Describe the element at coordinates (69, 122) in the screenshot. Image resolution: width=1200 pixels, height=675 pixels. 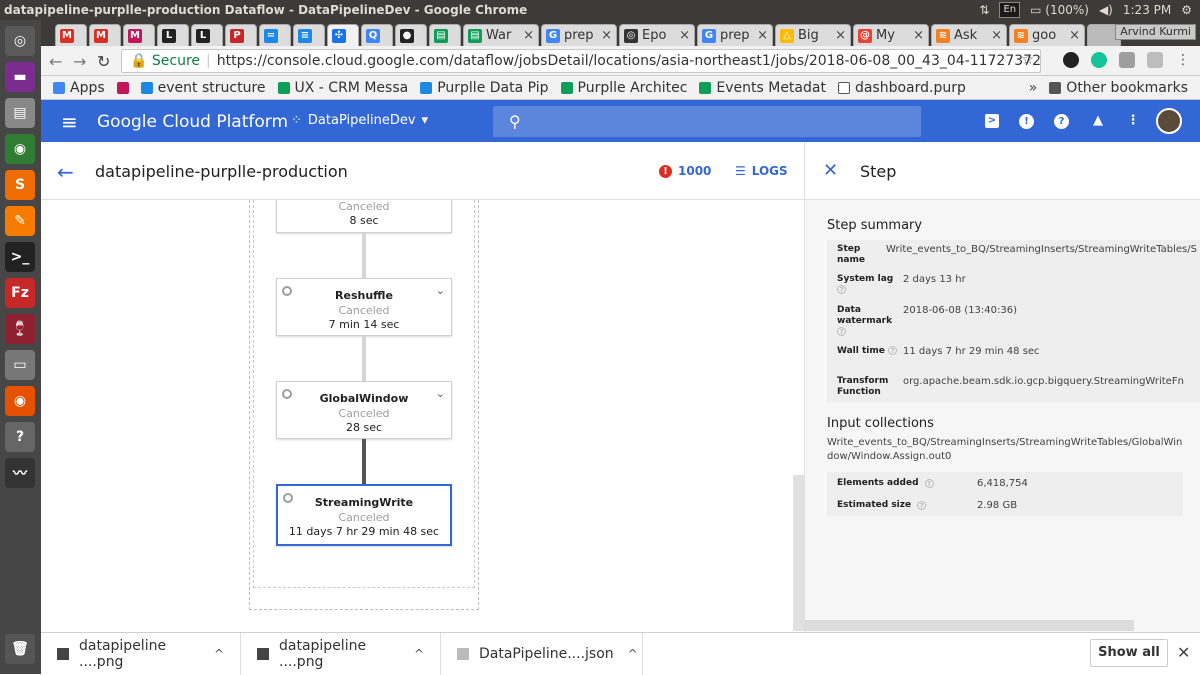
I see `hamburger-menu-icon: ≡` at that location.